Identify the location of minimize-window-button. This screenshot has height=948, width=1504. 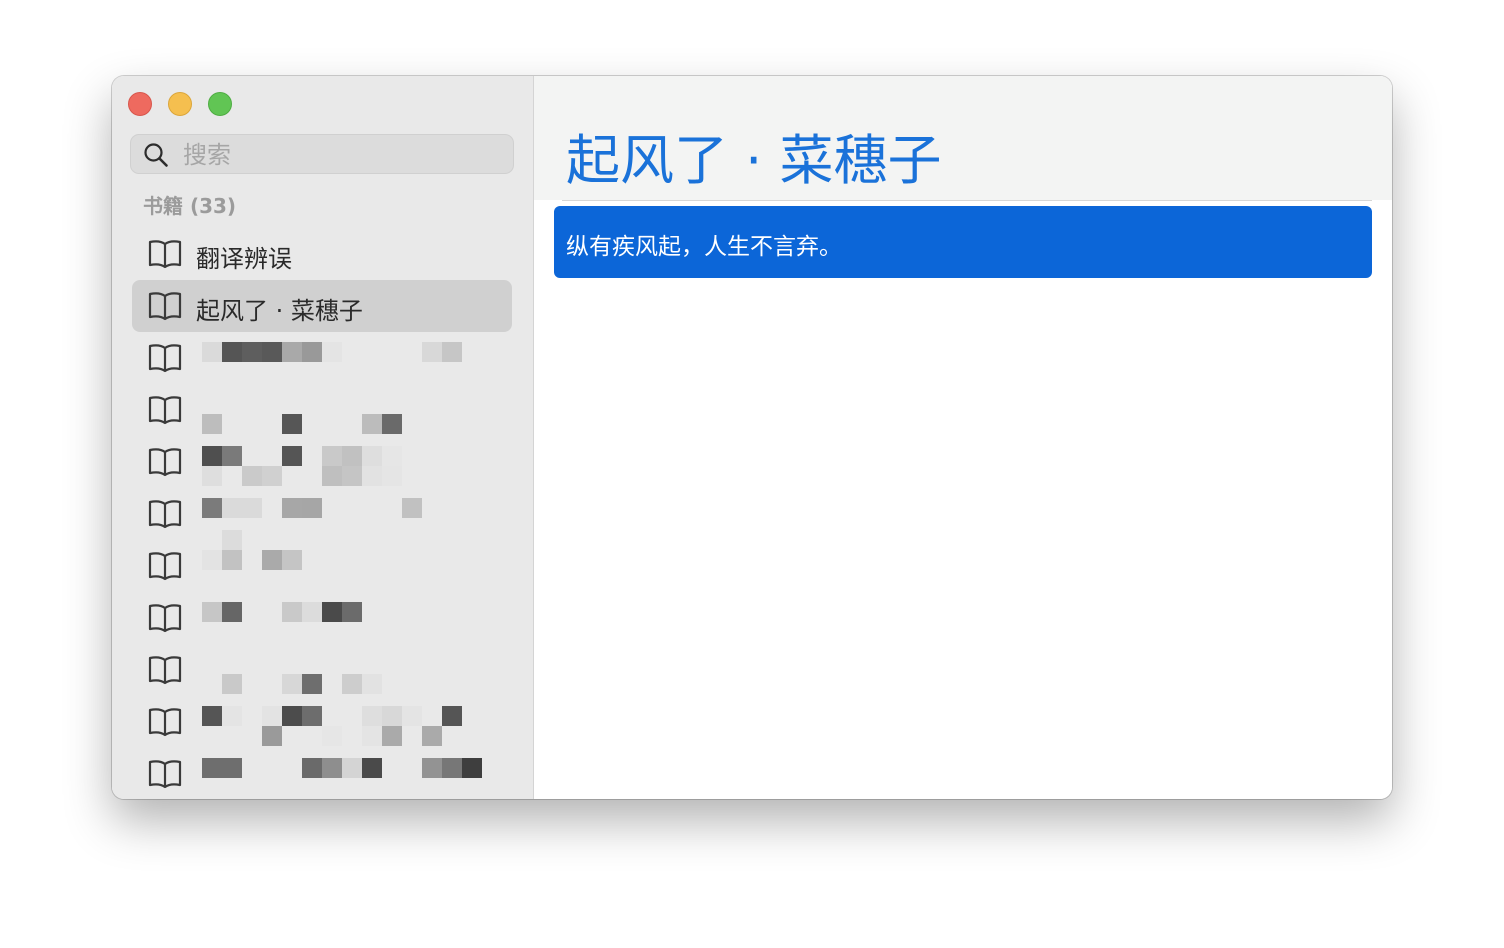
(180, 104).